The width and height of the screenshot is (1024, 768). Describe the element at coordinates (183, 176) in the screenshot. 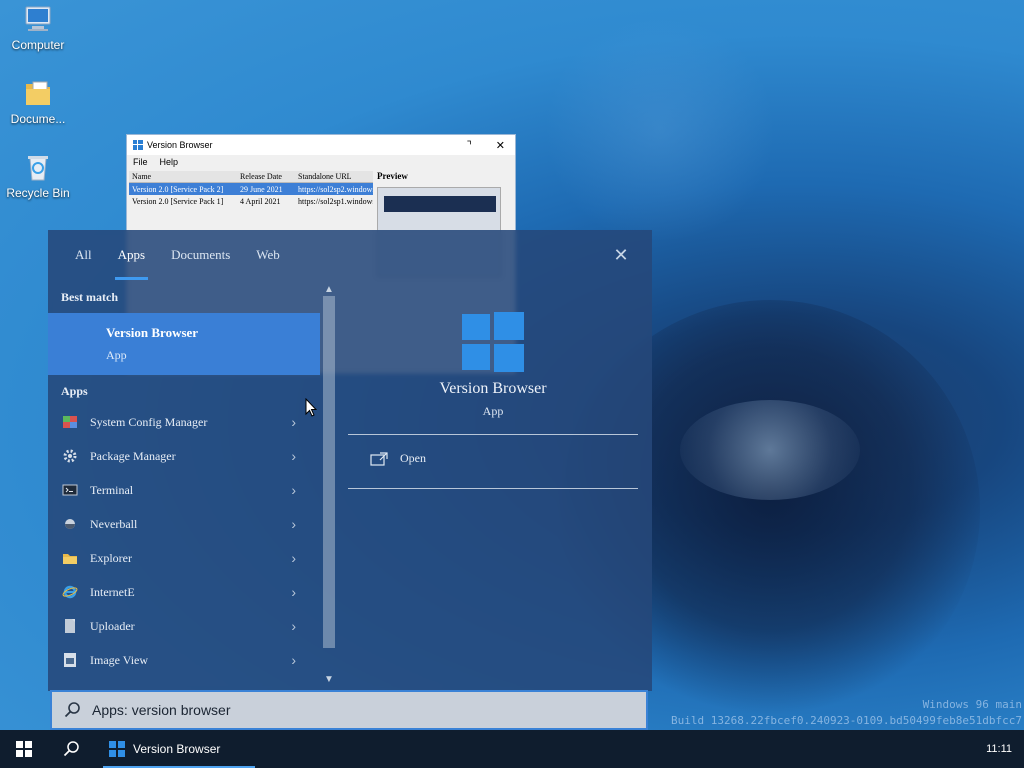

I see `column-header-name: Name` at that location.